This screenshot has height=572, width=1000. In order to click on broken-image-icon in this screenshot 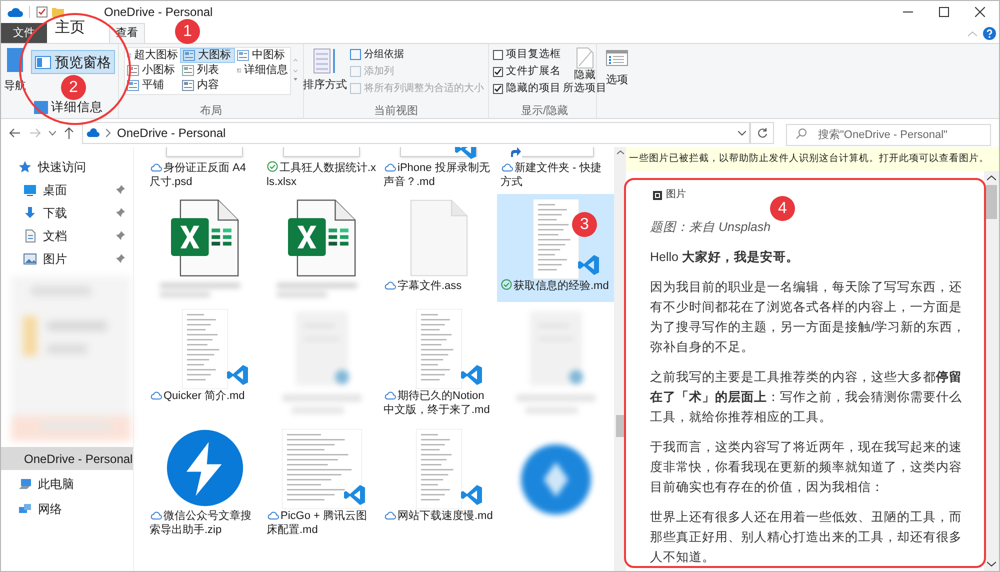, I will do `click(657, 195)`.